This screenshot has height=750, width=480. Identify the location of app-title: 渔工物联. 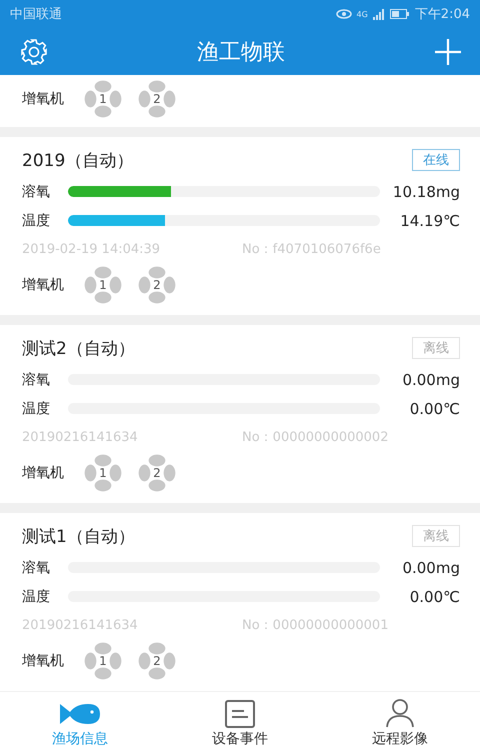
(241, 52).